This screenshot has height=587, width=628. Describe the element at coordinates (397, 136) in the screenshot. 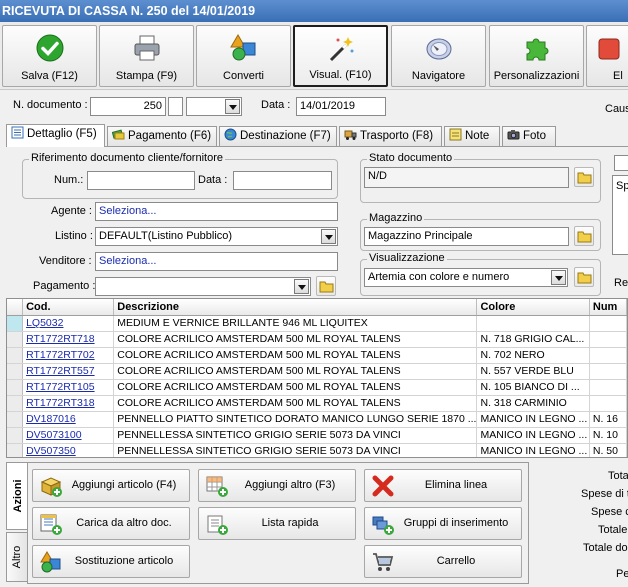

I see `tab-label: Trasporto (F8)` at that location.